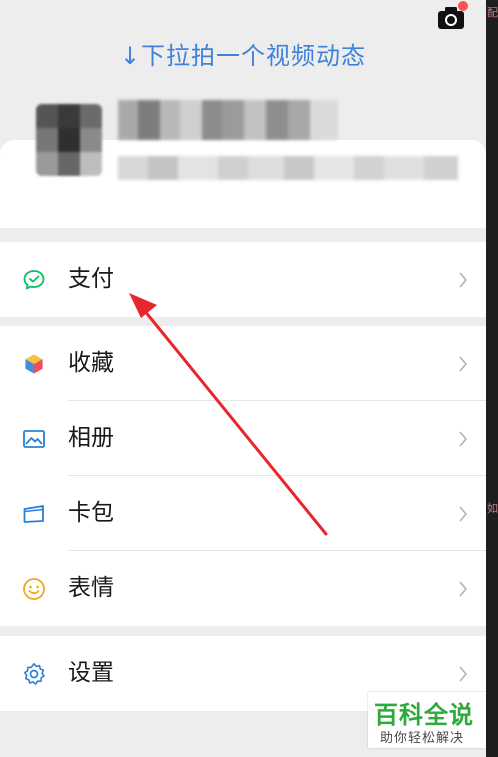 Image resolution: width=498 pixels, height=757 pixels. I want to click on menu-item-pay: 支付, so click(243, 279).